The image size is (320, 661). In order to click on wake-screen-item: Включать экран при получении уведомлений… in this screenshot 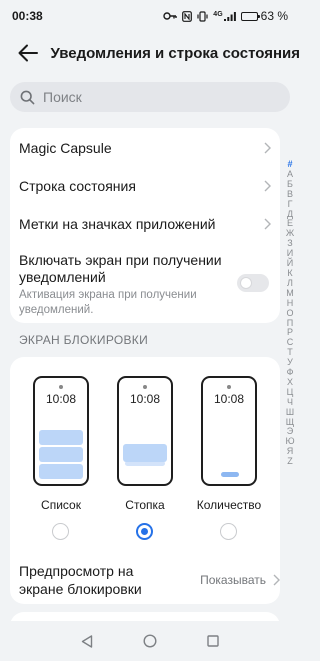, I will do `click(145, 284)`.